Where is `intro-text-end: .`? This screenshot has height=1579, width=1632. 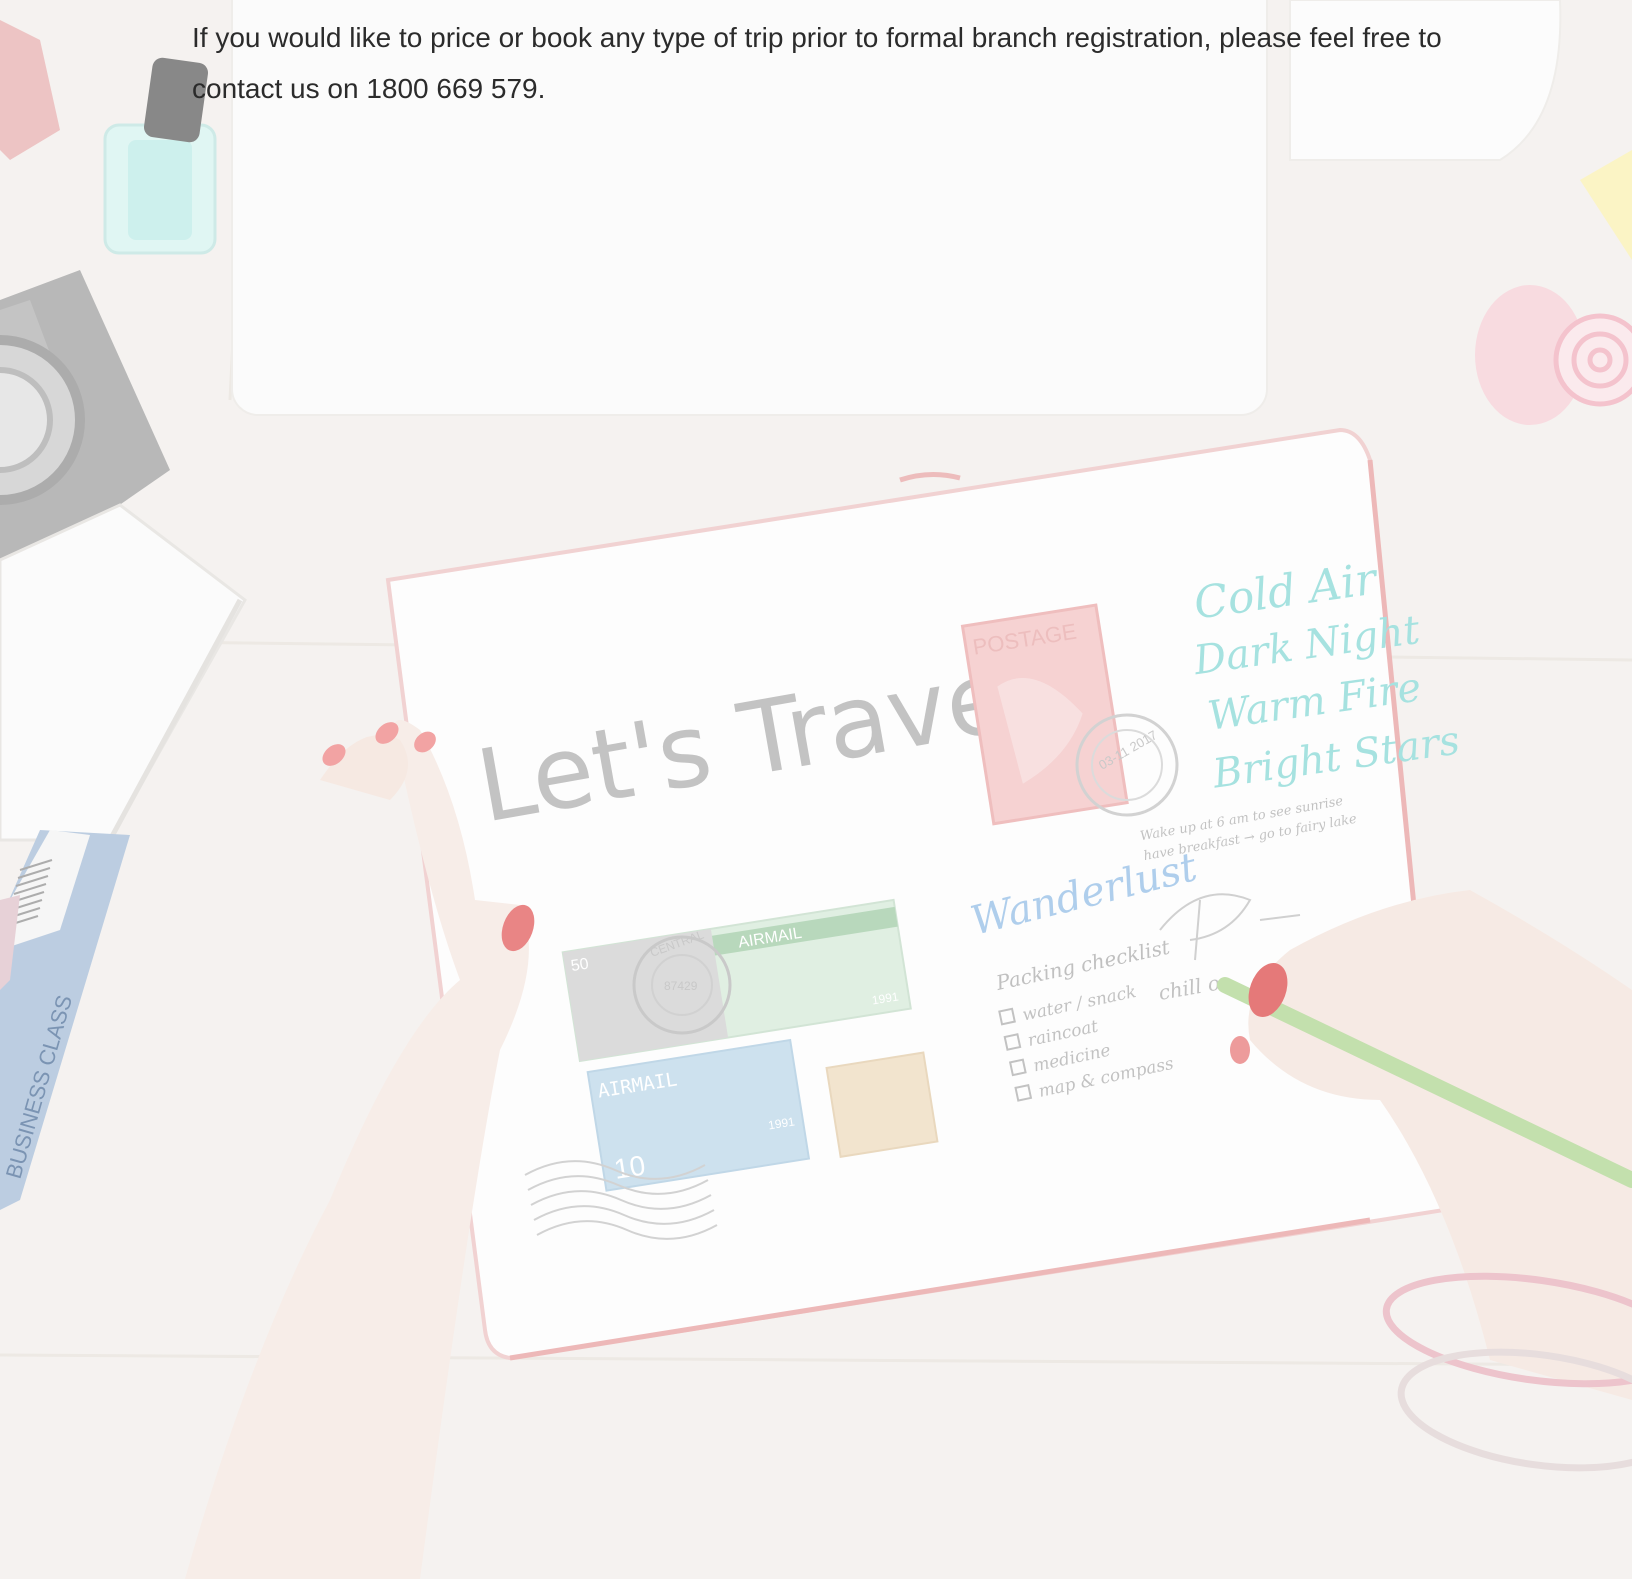
intro-text-end: . is located at coordinates (541, 88).